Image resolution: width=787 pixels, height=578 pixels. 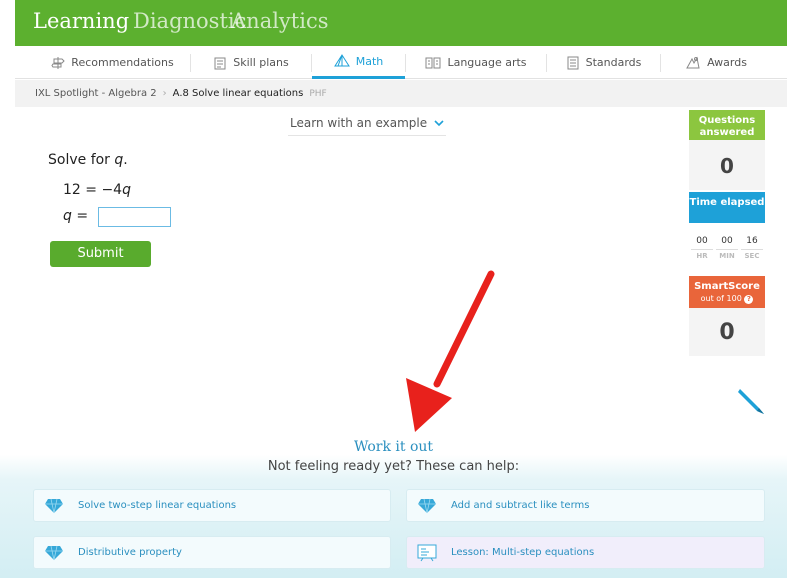 I want to click on timer-hours: 00 HR, so click(x=702, y=248).